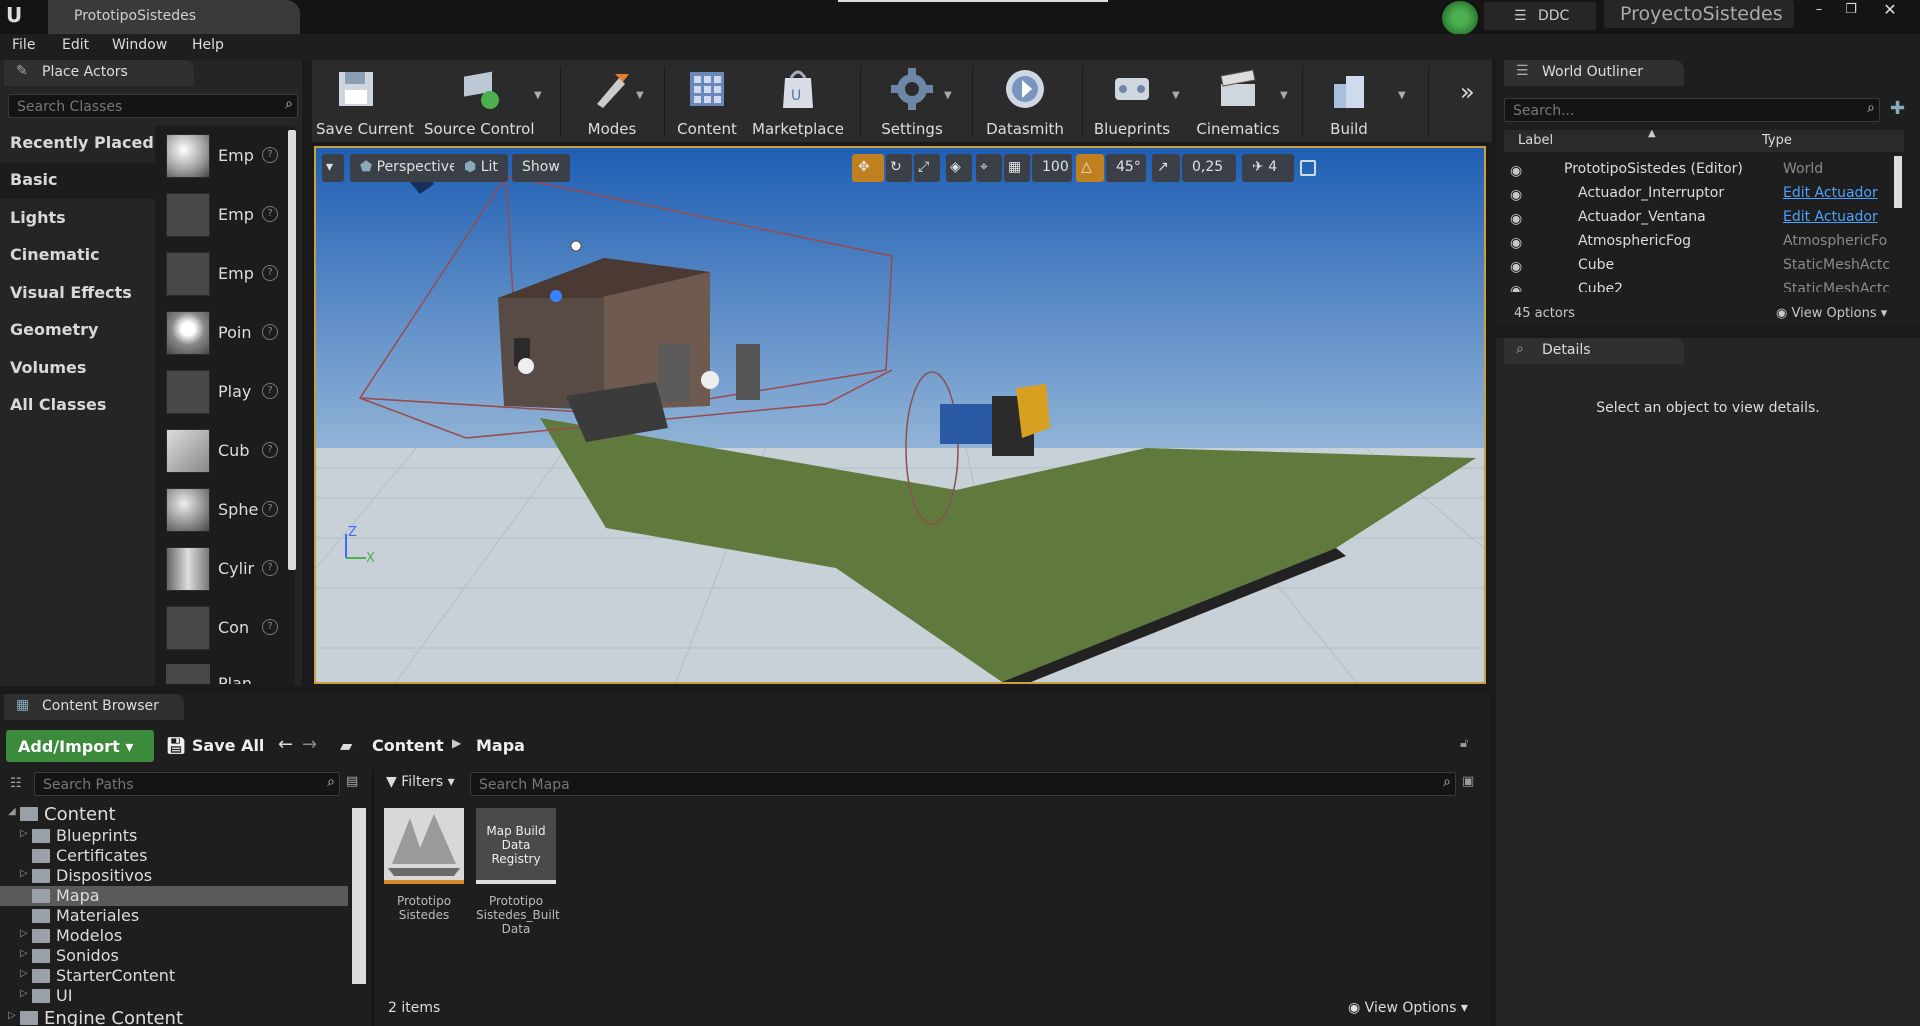 Image resolution: width=1920 pixels, height=1026 pixels. Describe the element at coordinates (640, 95) in the screenshot. I see `modes-dropdown-icon: ▼` at that location.